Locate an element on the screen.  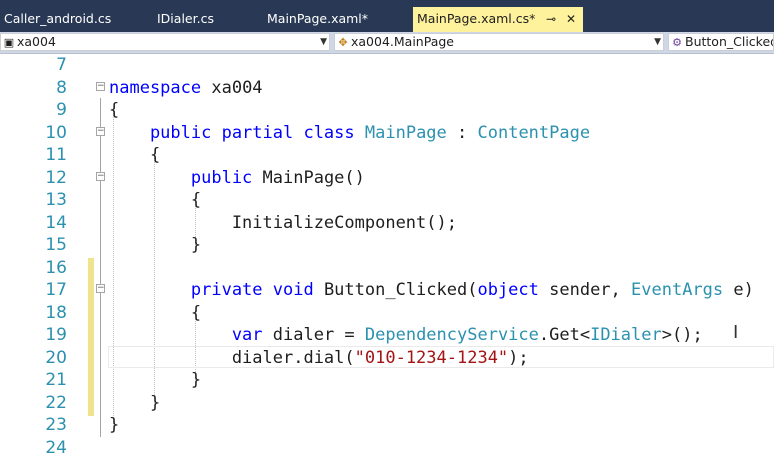
code-text: namespace xa004 is located at coordinates (186, 87).